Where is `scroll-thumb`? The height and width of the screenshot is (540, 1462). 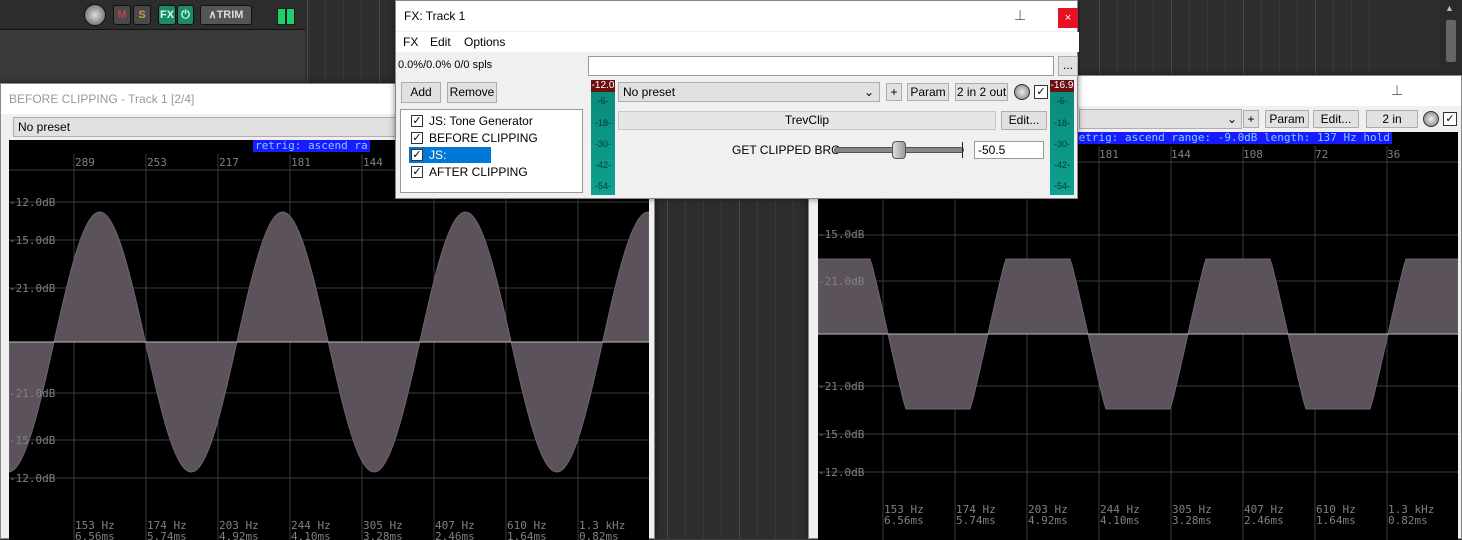
scroll-thumb is located at coordinates (1451, 41).